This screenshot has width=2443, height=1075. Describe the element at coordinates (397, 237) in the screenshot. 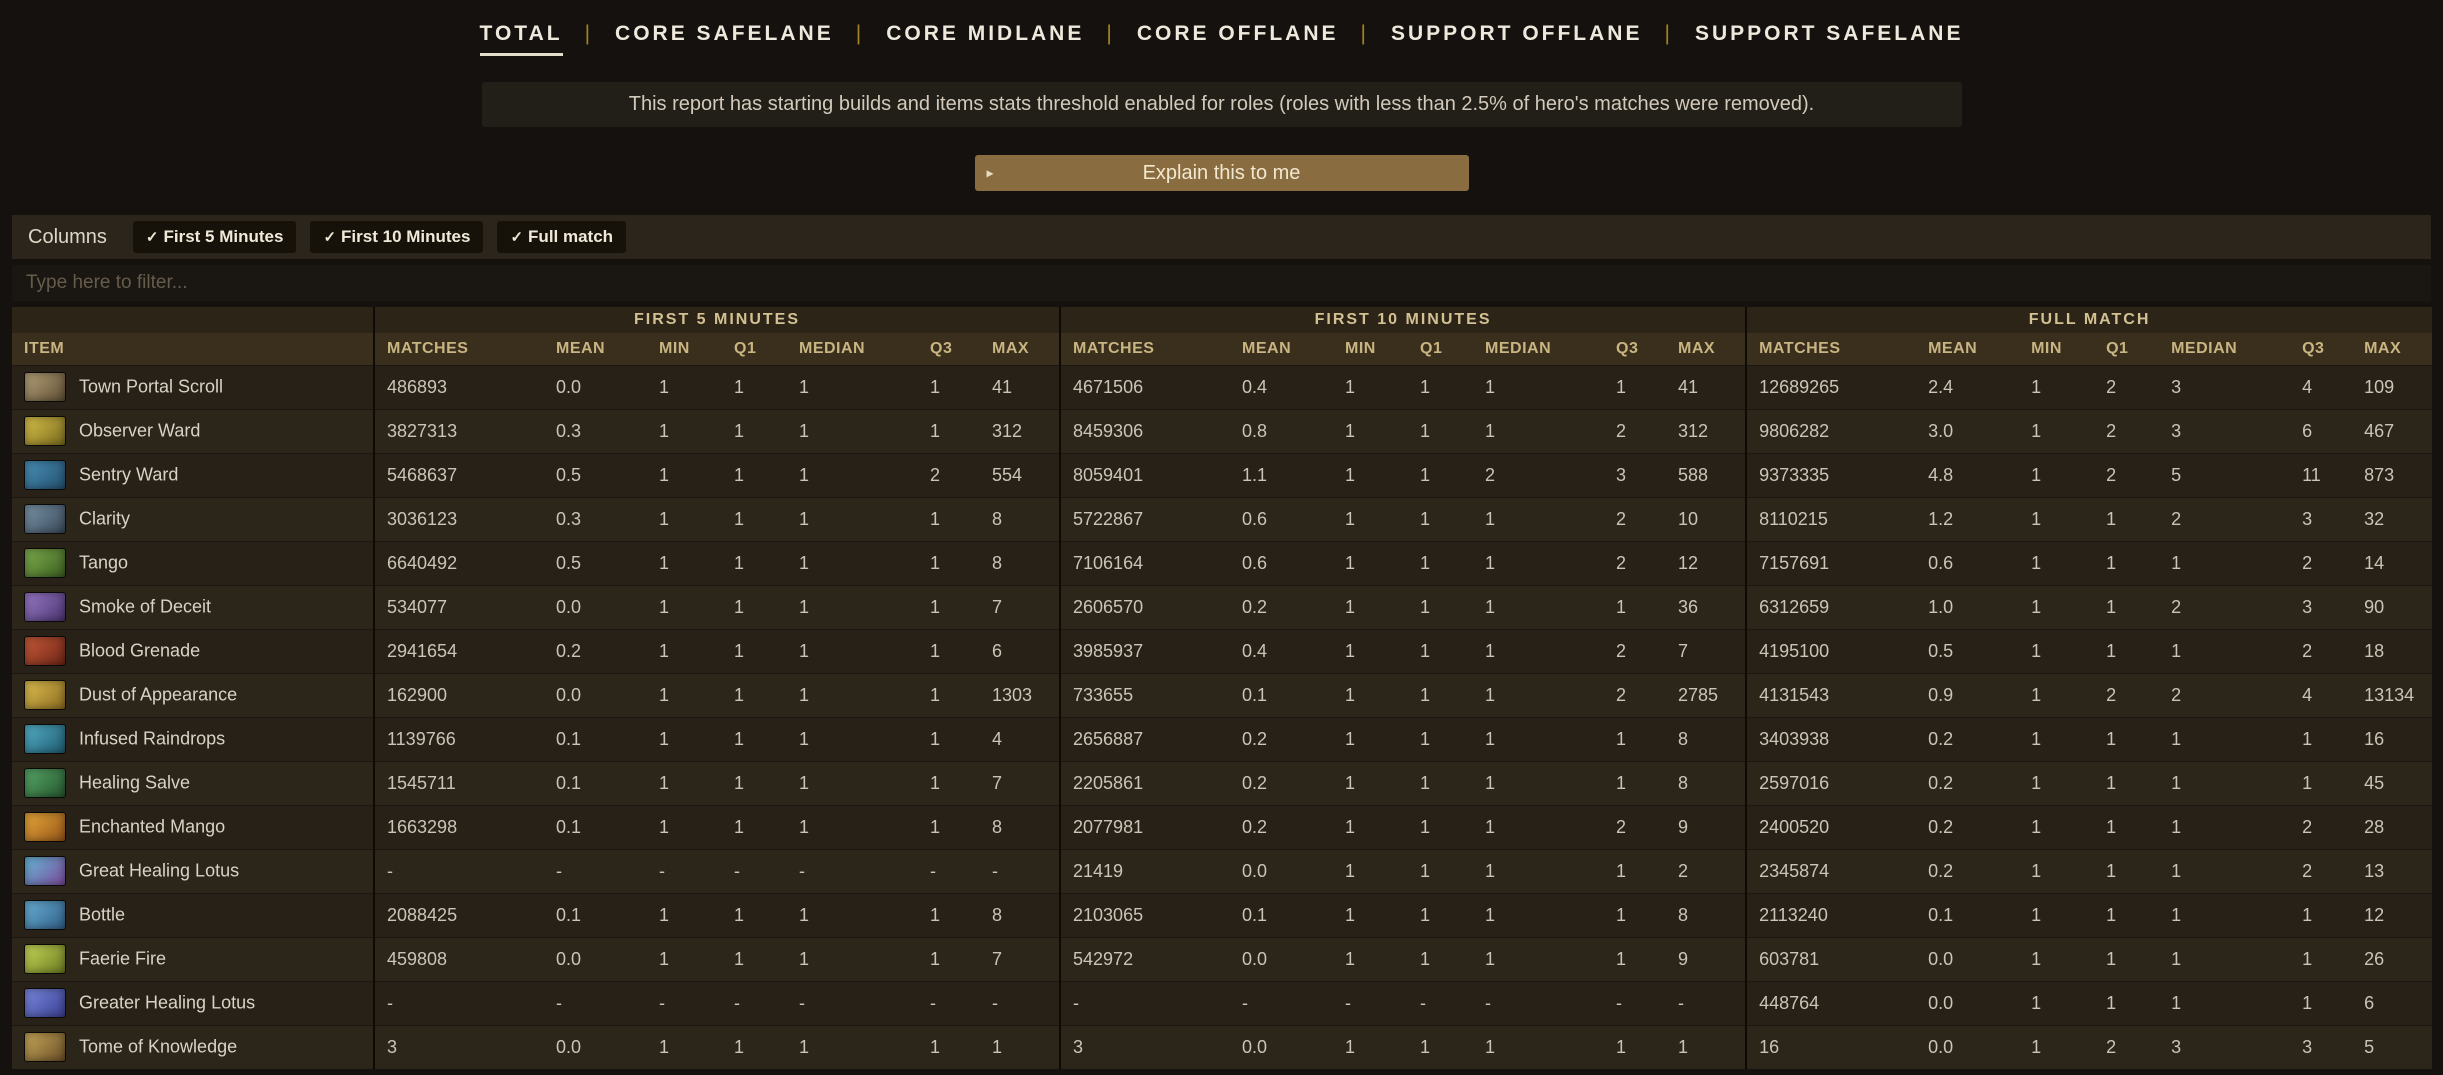

I see `column-toggle-first-10-minutes: ✓ First 10 Minutes` at that location.